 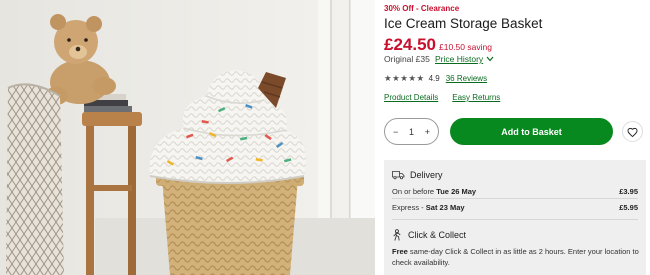 What do you see at coordinates (411, 97) in the screenshot?
I see `product-details-link: Product Details` at bounding box center [411, 97].